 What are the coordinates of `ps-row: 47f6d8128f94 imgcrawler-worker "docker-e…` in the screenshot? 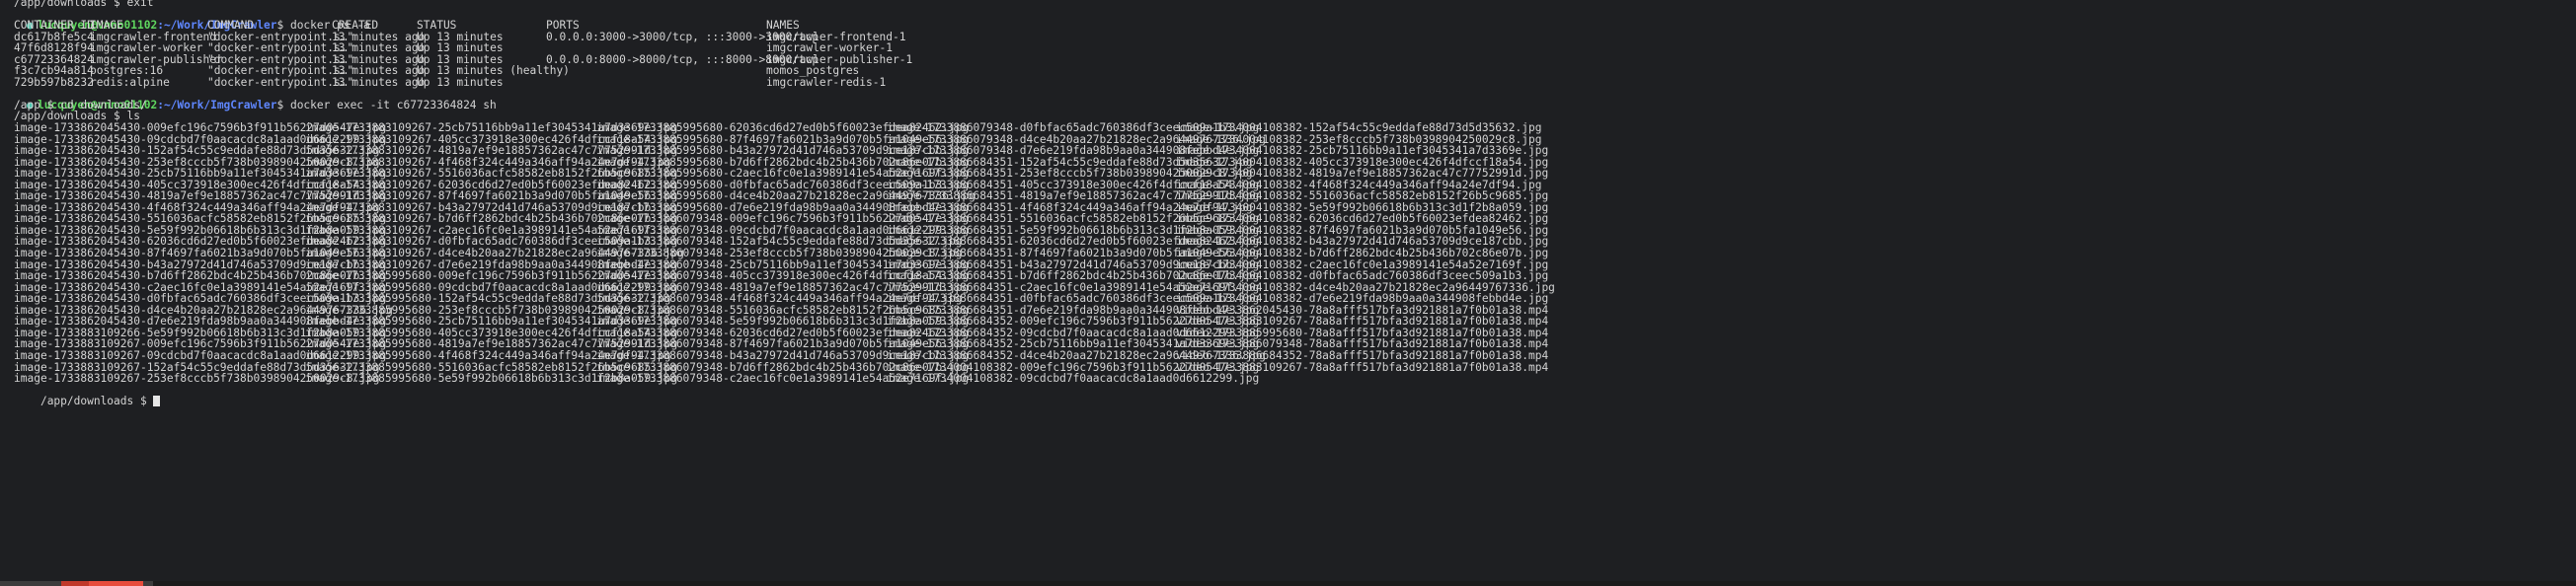 It's located at (1288, 48).